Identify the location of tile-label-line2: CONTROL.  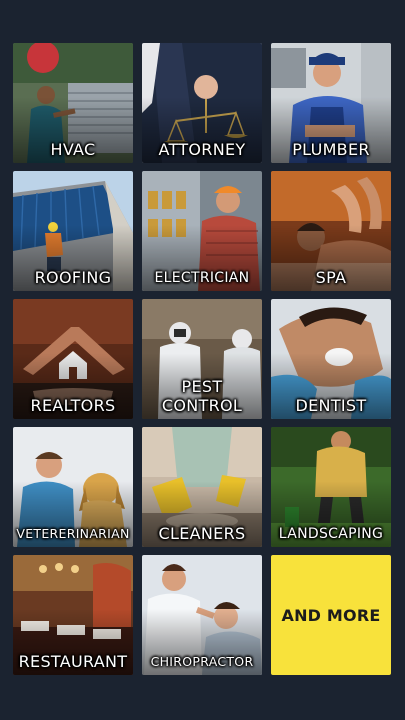
(202, 405).